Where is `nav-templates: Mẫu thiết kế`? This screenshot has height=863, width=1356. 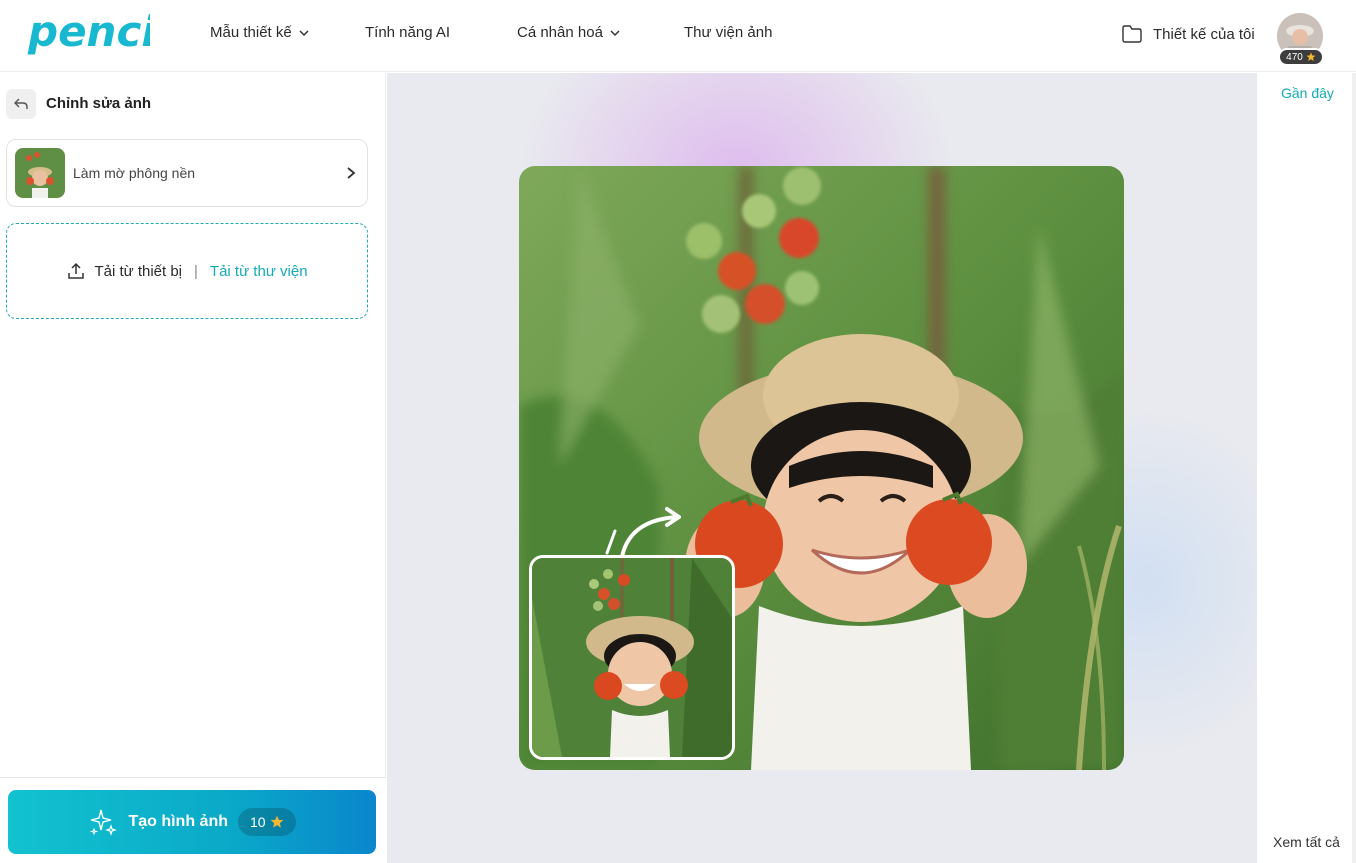
nav-templates: Mẫu thiết kế is located at coordinates (260, 32).